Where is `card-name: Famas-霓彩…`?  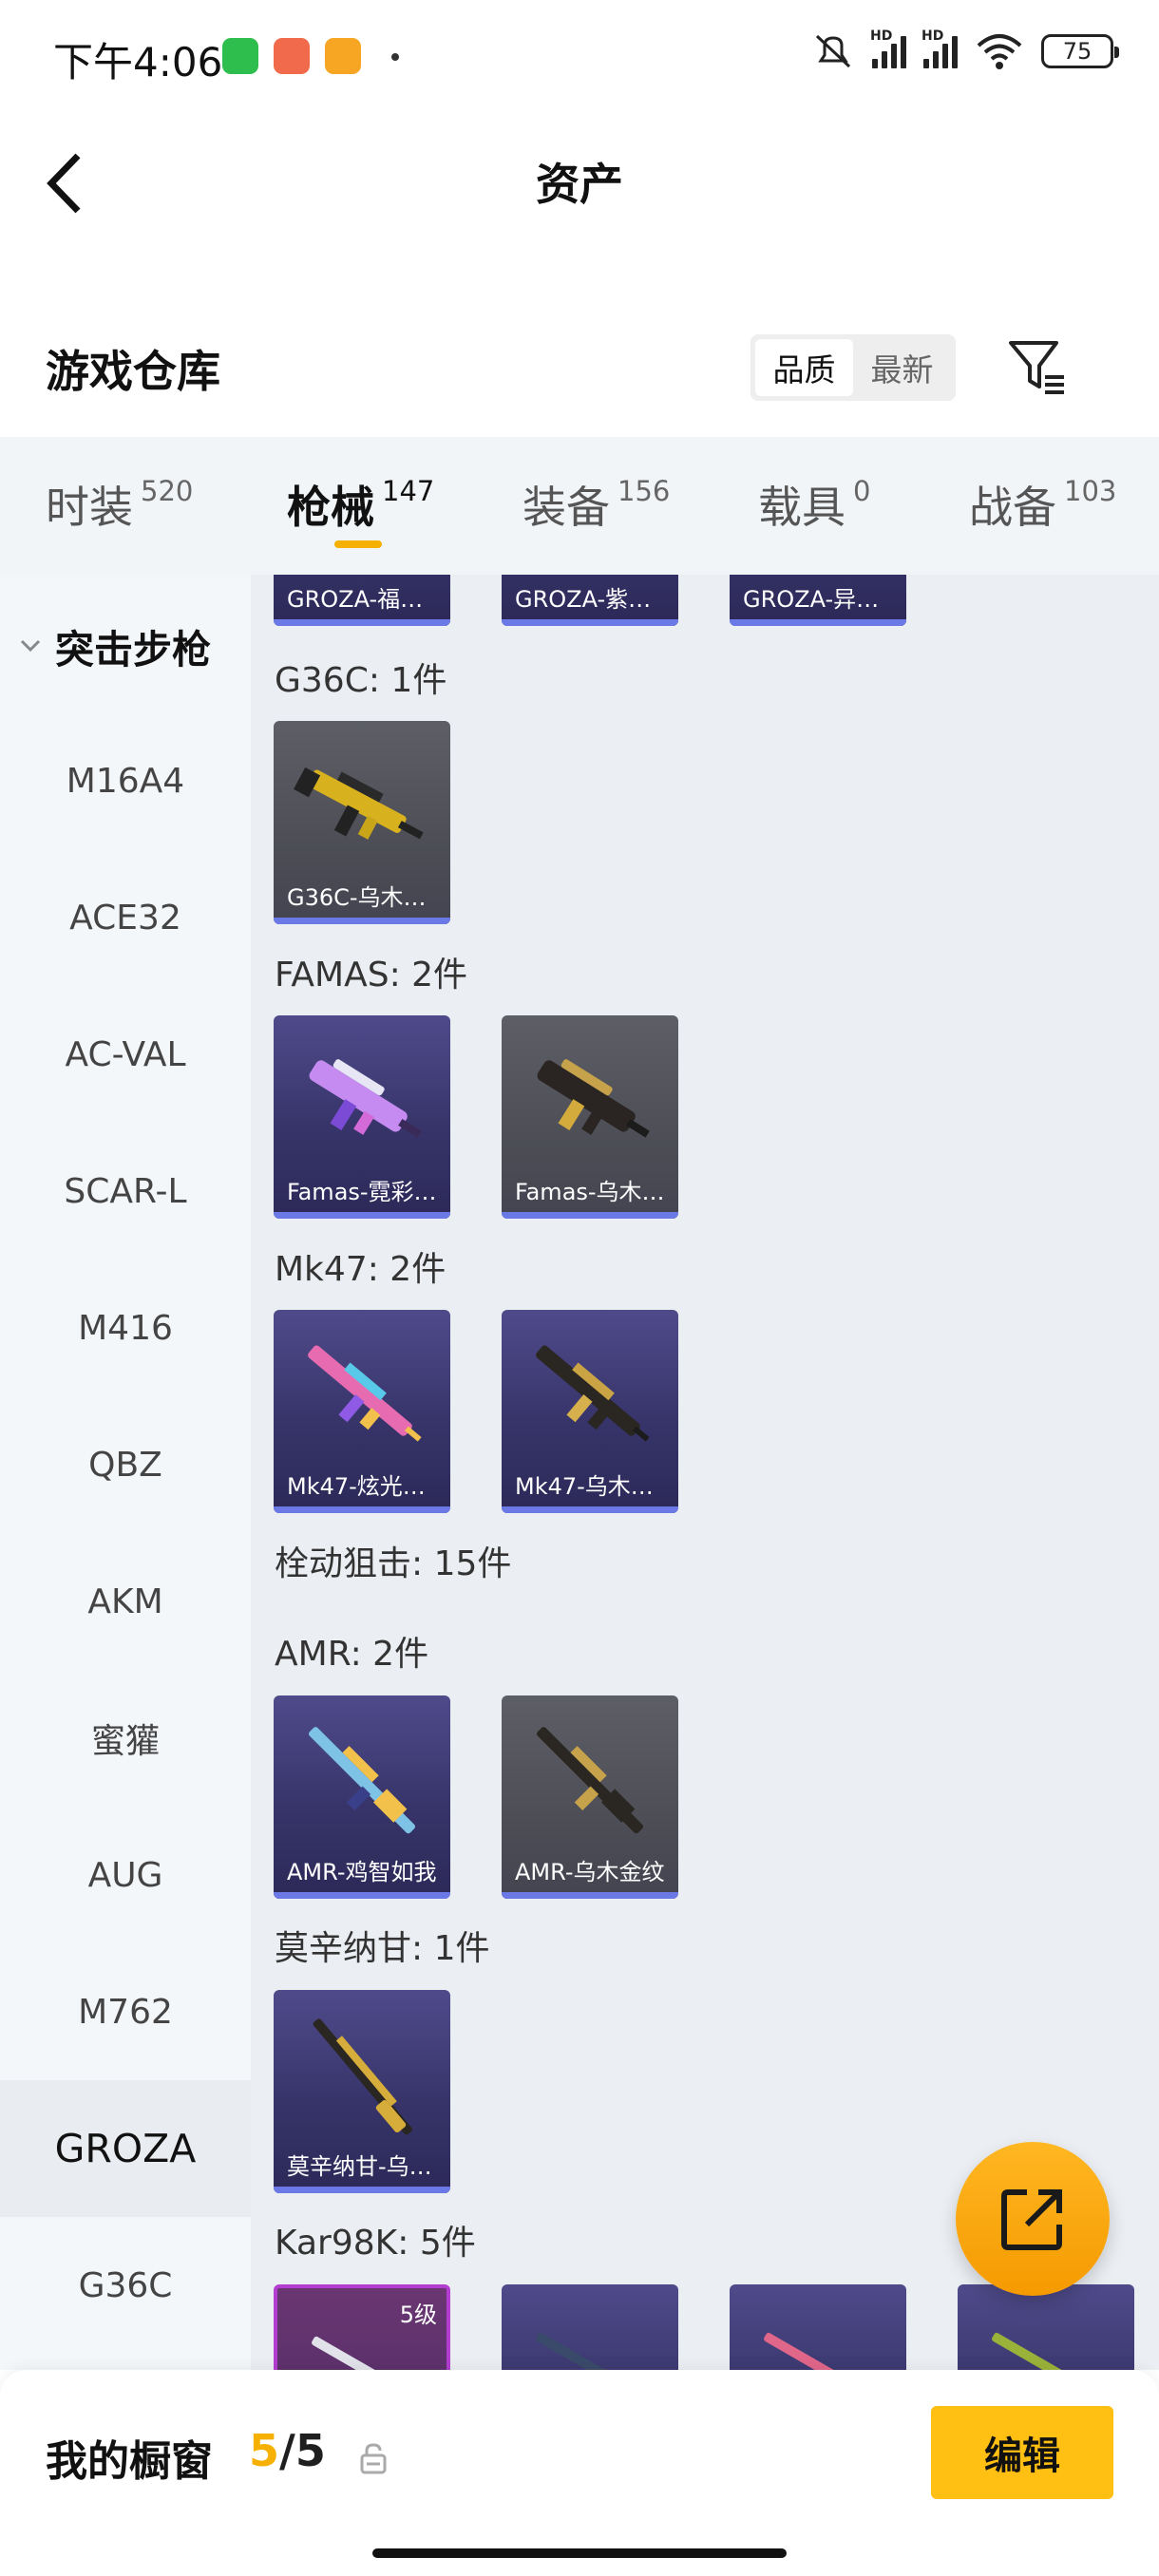 card-name: Famas-霓彩… is located at coordinates (362, 1192).